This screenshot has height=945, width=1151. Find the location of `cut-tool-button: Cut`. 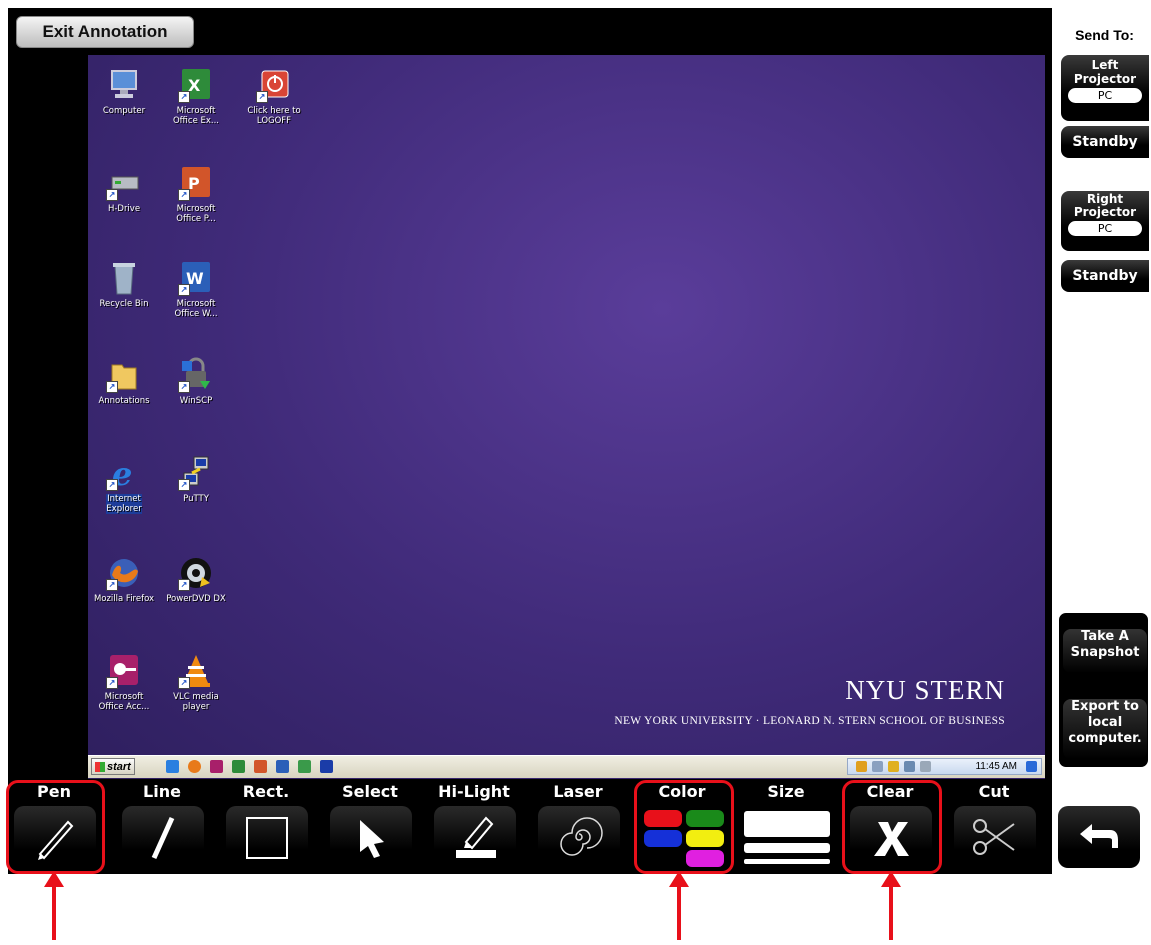

cut-tool-button: Cut is located at coordinates (994, 827).